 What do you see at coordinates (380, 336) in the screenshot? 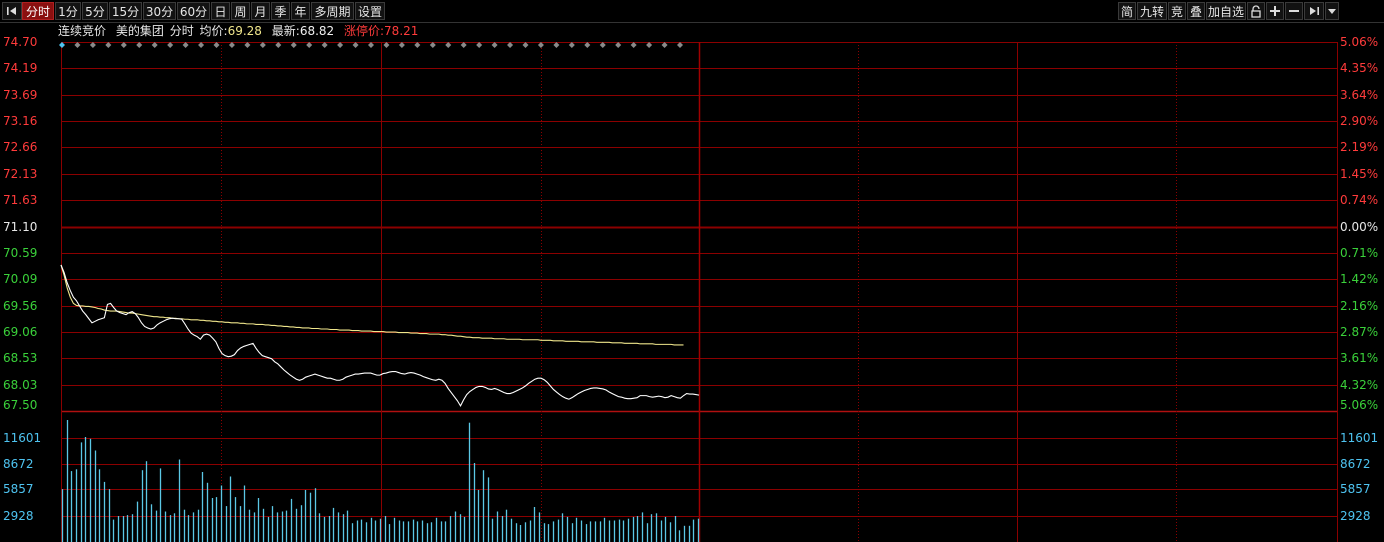
I see `price-line` at bounding box center [380, 336].